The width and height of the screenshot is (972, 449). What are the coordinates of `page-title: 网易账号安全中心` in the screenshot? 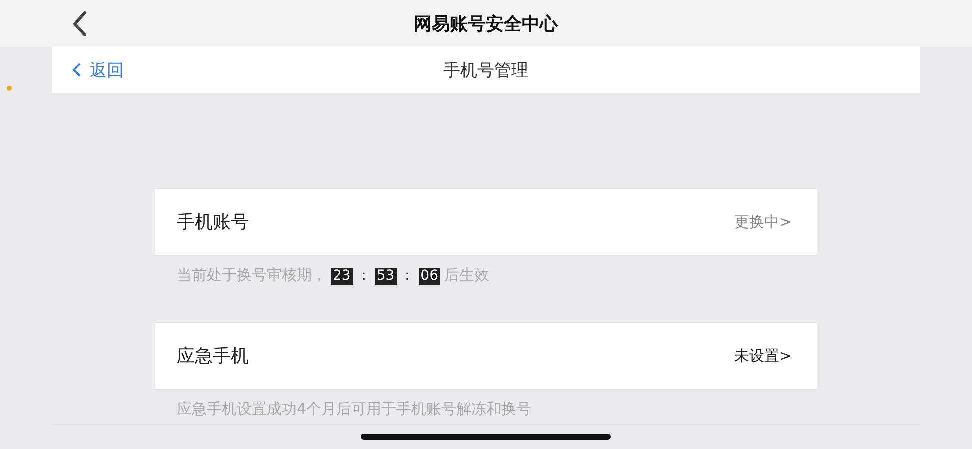 It's located at (486, 24).